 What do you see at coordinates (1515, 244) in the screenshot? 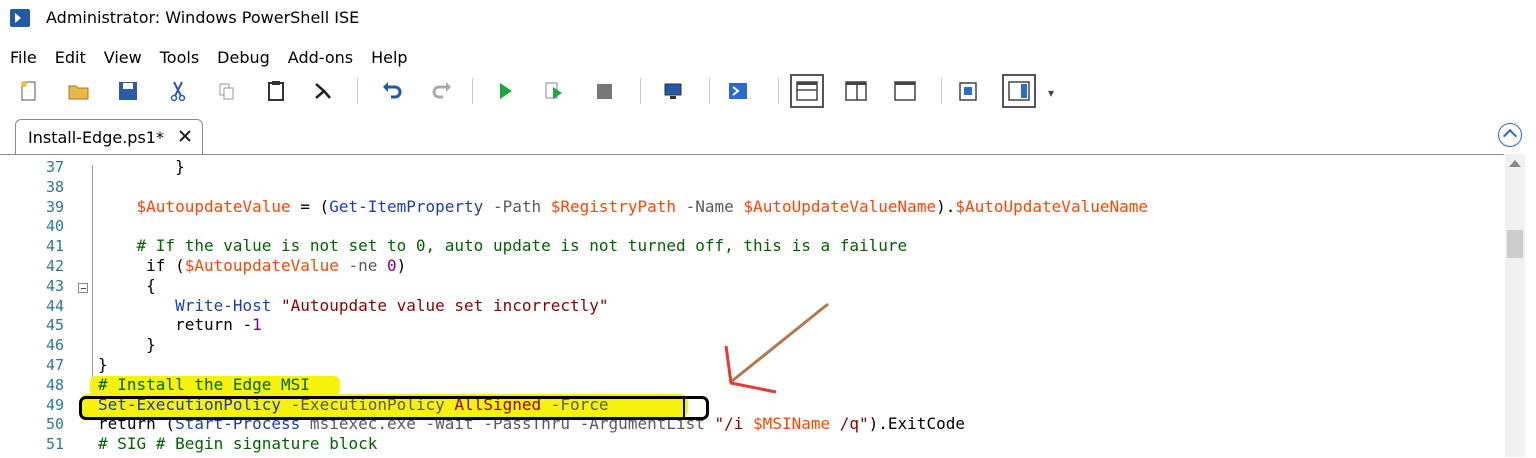
I see `scroll-thumb` at bounding box center [1515, 244].